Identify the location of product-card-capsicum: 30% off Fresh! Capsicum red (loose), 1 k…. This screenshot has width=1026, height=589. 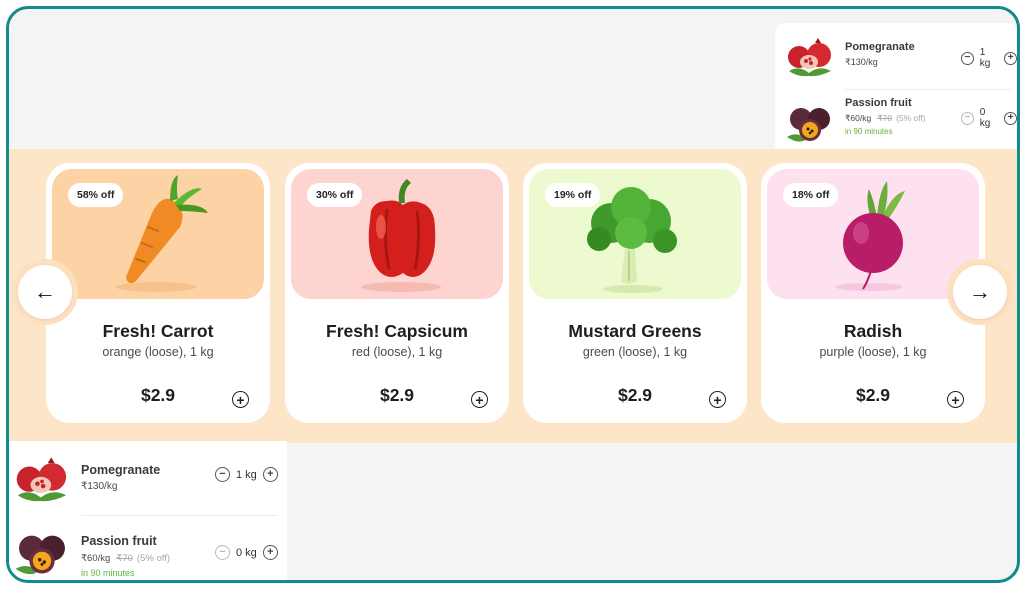
(397, 293).